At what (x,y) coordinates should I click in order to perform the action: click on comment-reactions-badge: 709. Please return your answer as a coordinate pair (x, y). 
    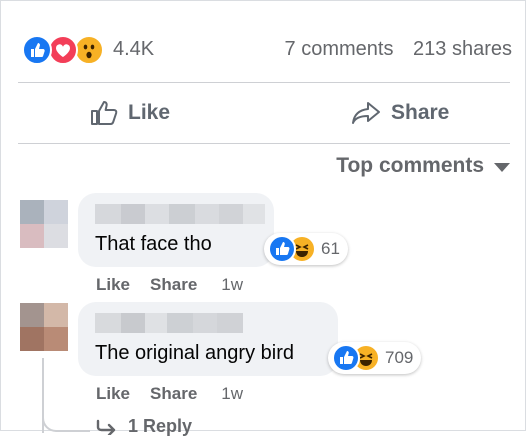
    Looking at the image, I should click on (375, 358).